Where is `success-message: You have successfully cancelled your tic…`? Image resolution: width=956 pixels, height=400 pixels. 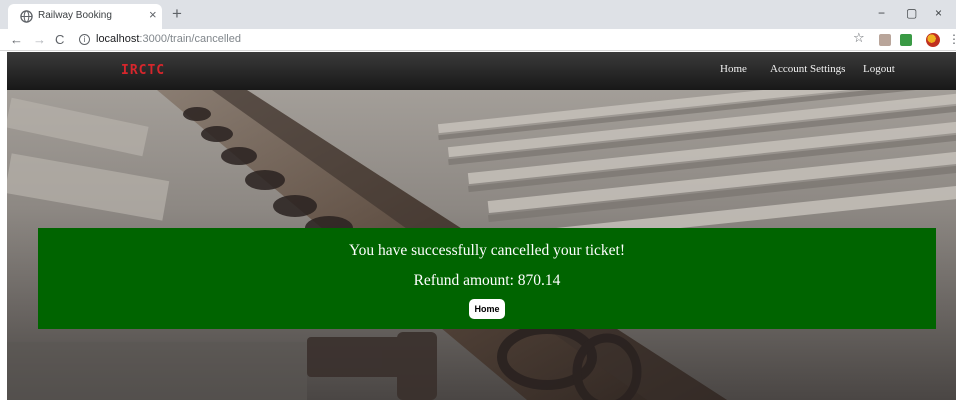
success-message: You have successfully cancelled your tic… is located at coordinates (487, 250).